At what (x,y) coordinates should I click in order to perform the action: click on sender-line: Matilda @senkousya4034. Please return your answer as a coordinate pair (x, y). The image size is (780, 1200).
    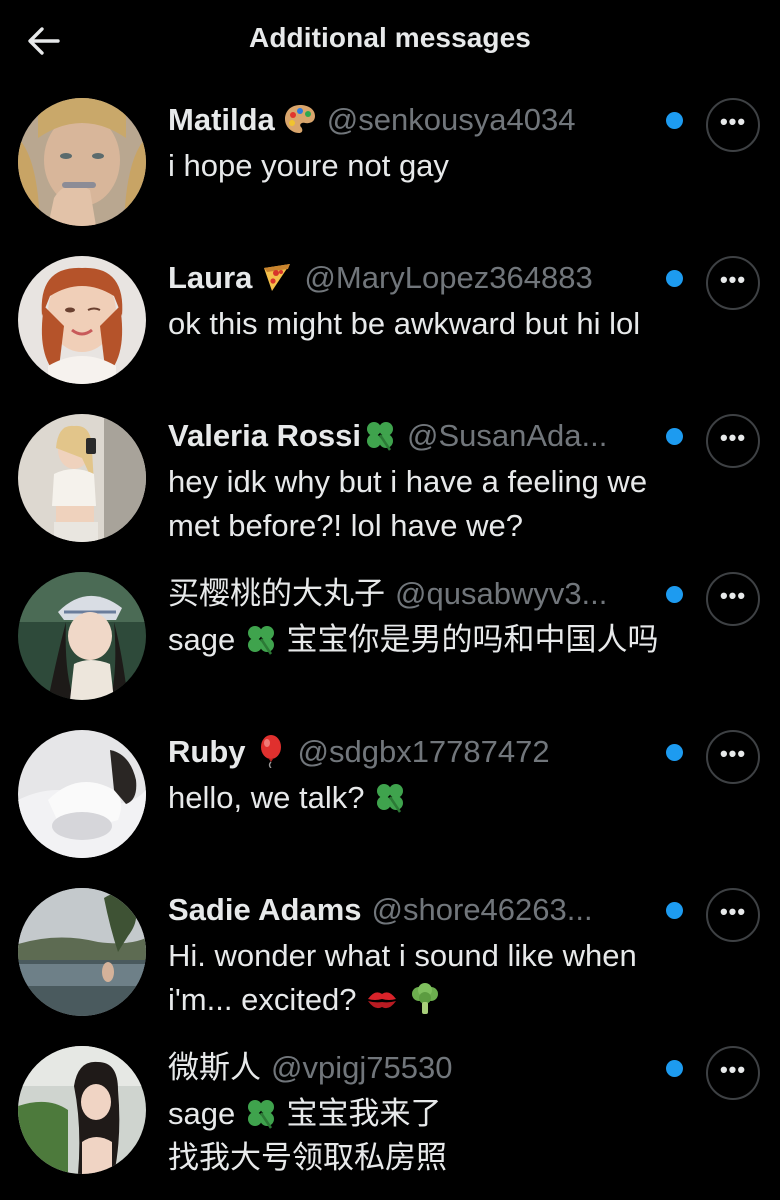
    Looking at the image, I should click on (413, 120).